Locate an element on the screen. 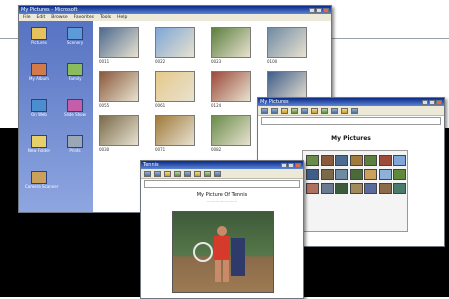  photo-window-title: Tennis is located at coordinates (151, 165).